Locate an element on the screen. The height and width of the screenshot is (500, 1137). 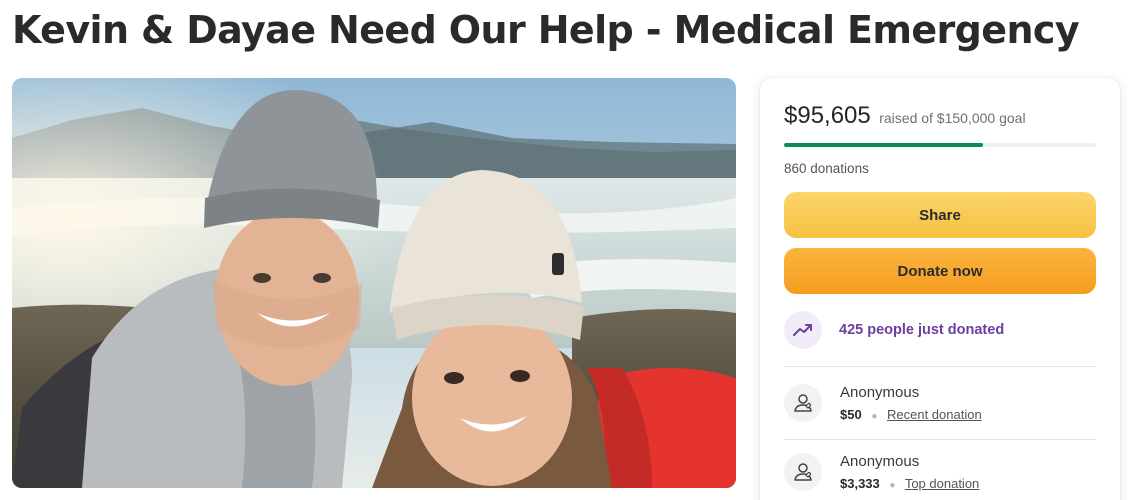
amount-raised-row: $95,605 raised of $150,000 goal is located at coordinates (905, 116).